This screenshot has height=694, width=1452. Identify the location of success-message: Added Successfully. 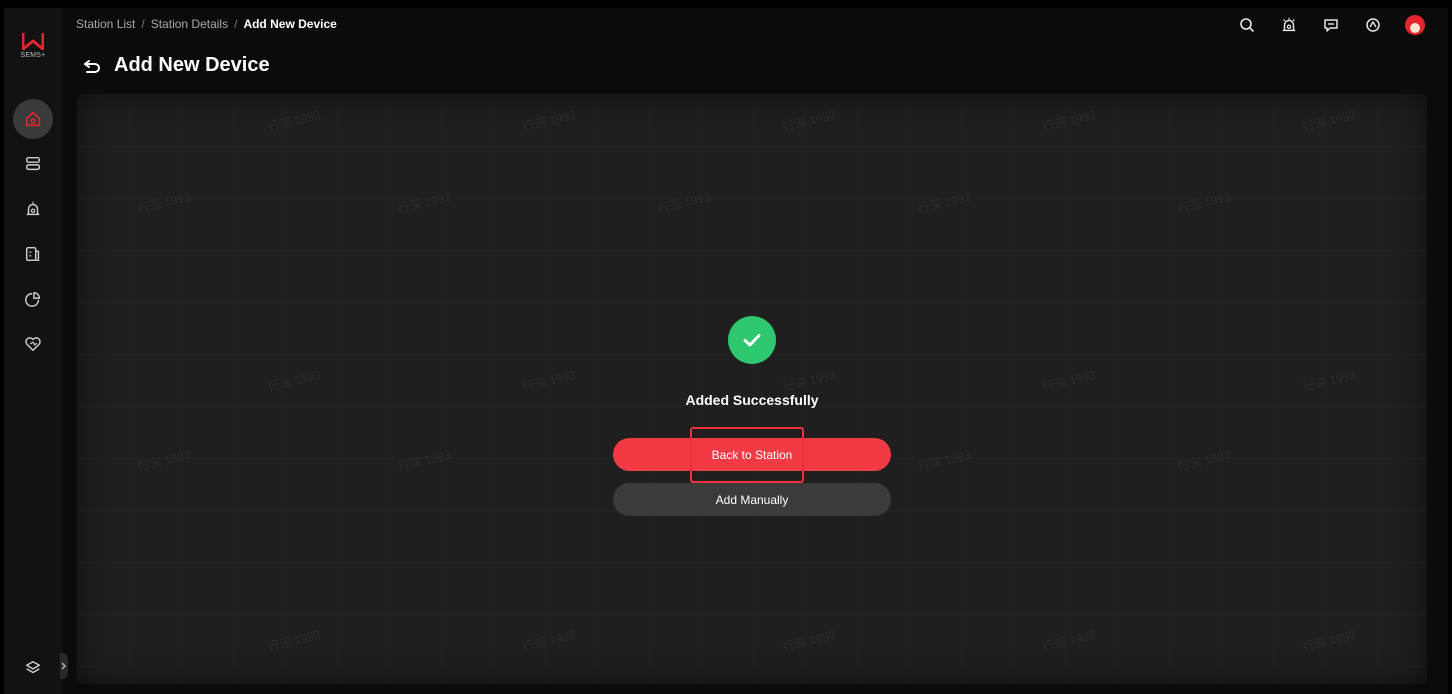
(752, 400).